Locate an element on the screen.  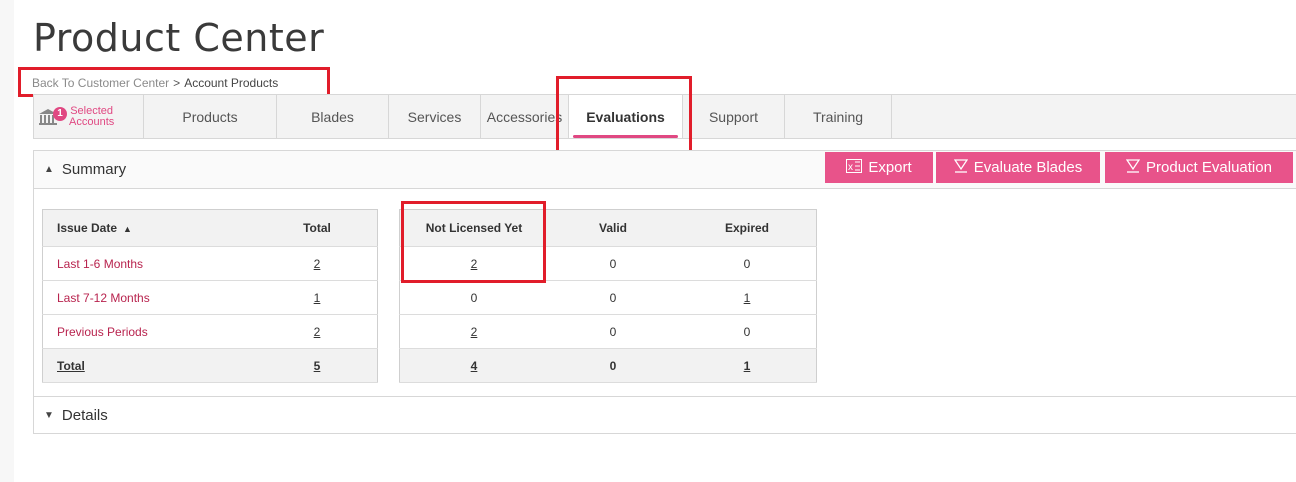
selected-accounts-badge: 1 is located at coordinates (60, 113).